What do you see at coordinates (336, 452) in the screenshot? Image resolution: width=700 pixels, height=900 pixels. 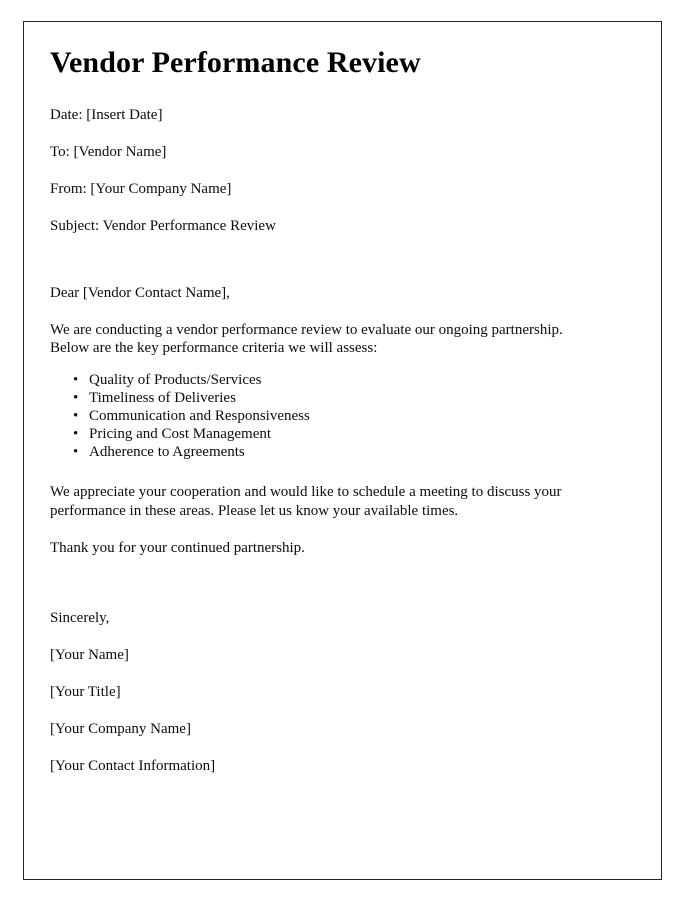 I see `list-item: Adherence to Agreements` at bounding box center [336, 452].